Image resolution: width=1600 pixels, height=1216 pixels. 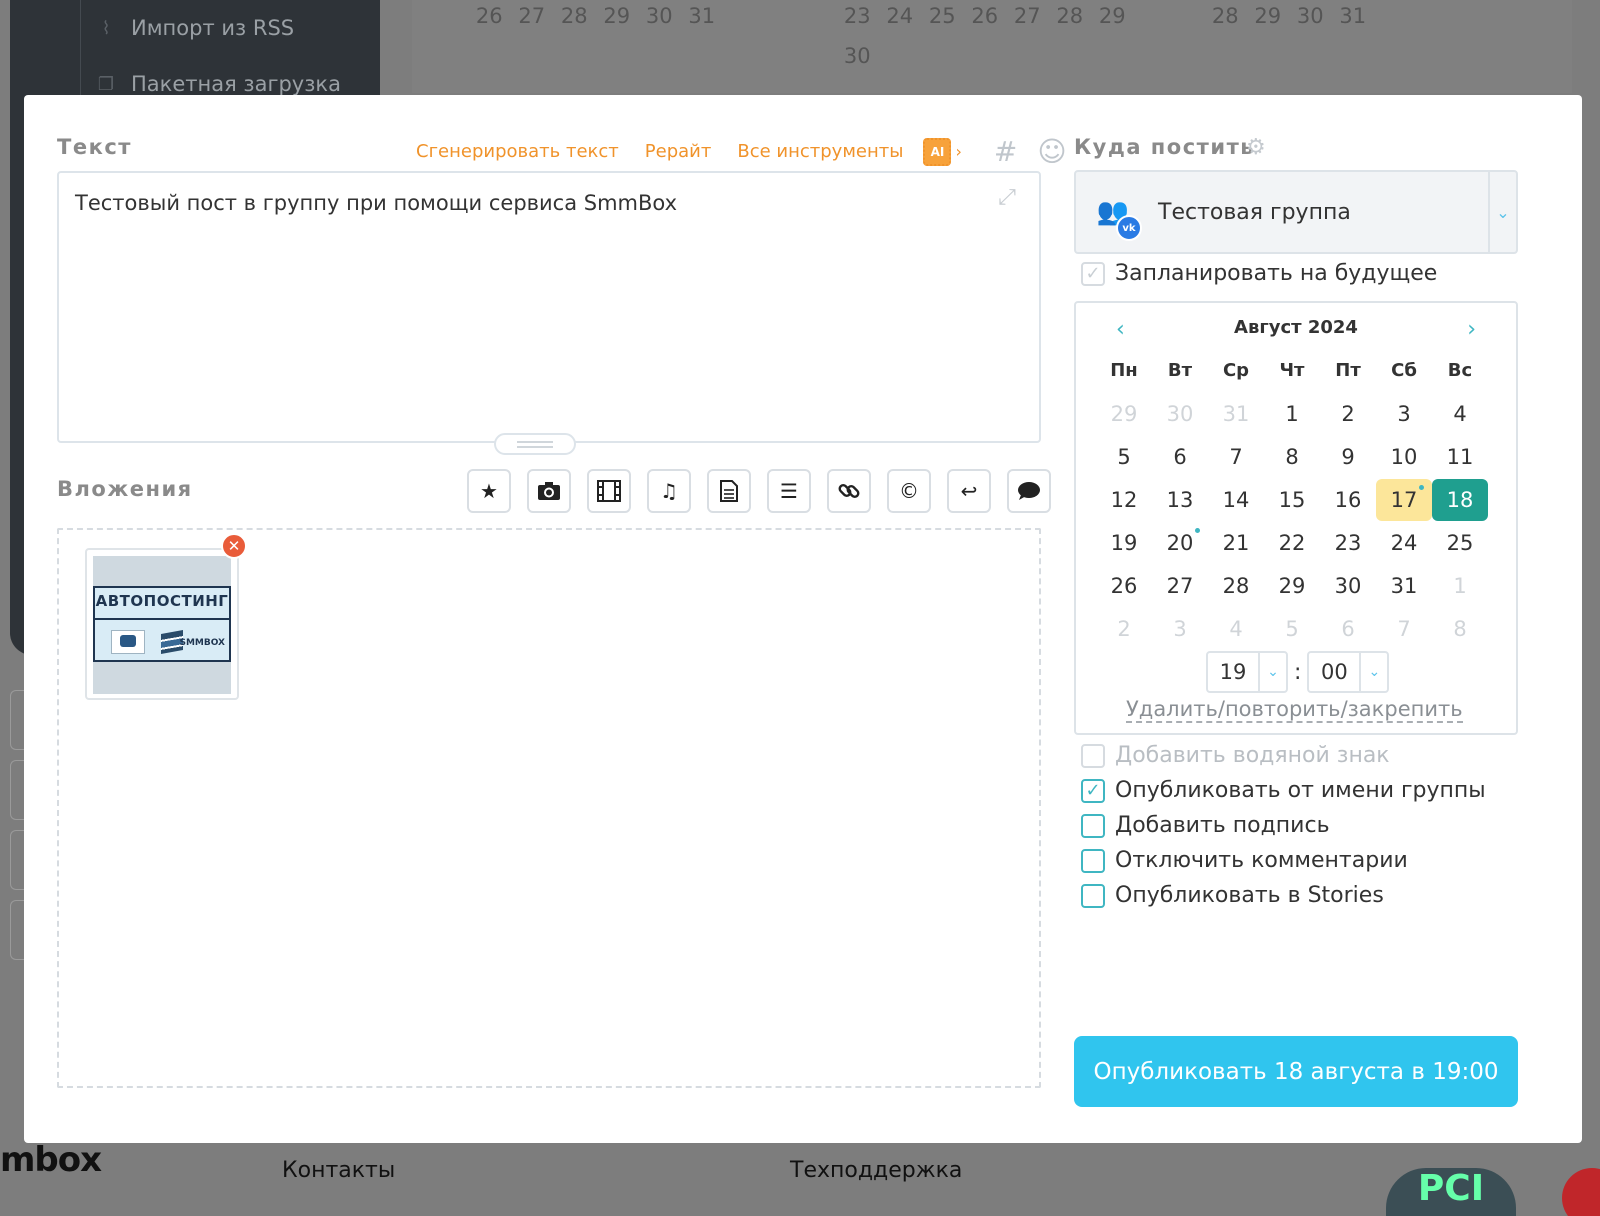 What do you see at coordinates (1236, 586) in the screenshot?
I see `calendar-day: 28` at bounding box center [1236, 586].